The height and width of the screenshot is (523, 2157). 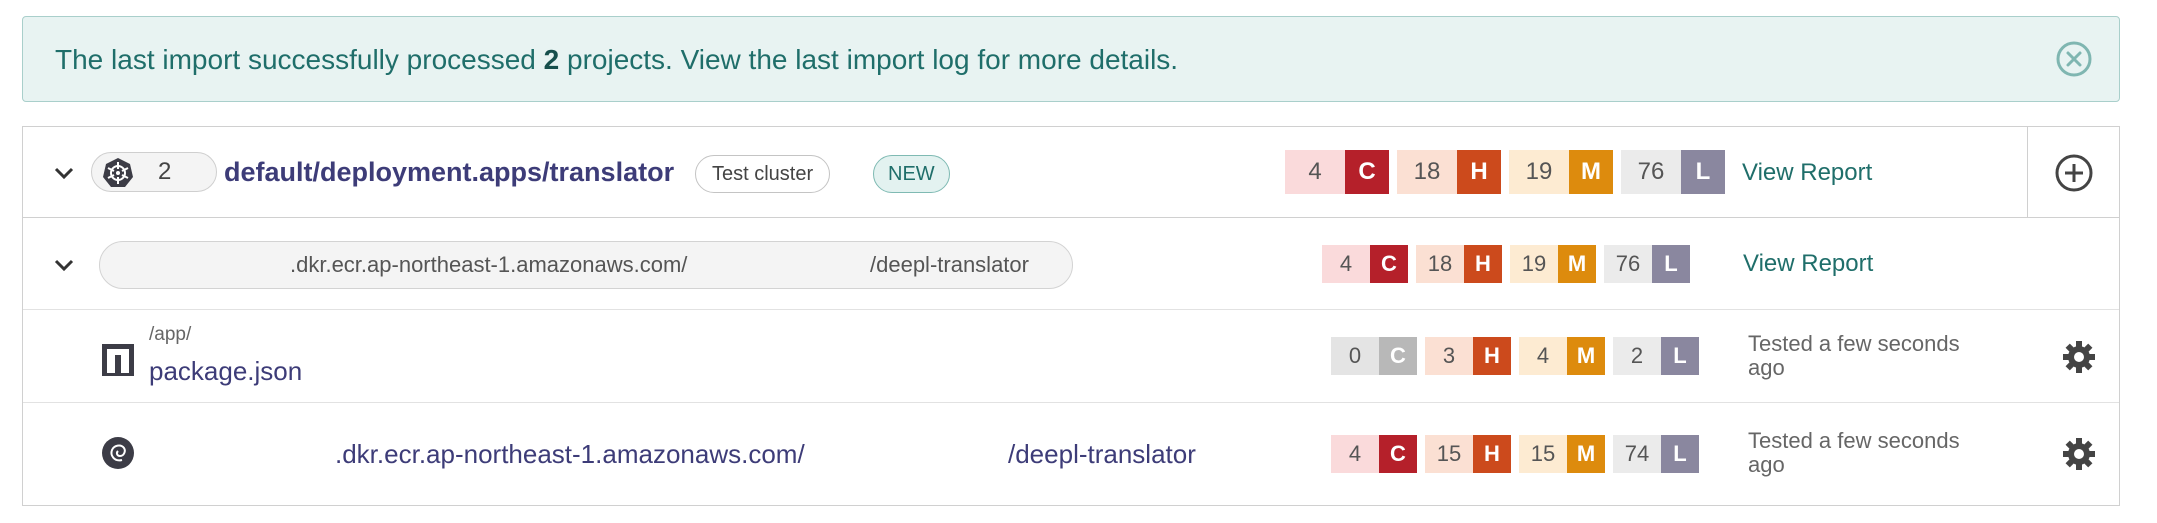 I want to click on target-name: package.json, so click(x=225, y=371).